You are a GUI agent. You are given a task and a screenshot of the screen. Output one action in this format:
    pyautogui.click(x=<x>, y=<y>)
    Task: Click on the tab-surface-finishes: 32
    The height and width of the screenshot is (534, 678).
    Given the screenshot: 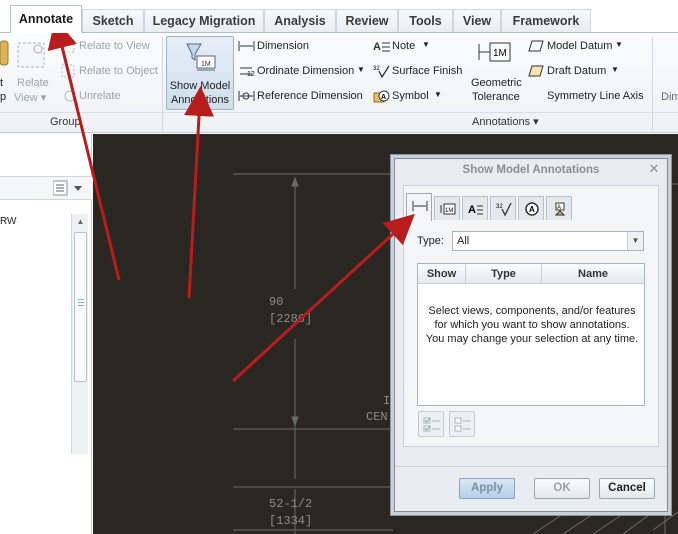 What is the action you would take?
    pyautogui.click(x=503, y=208)
    